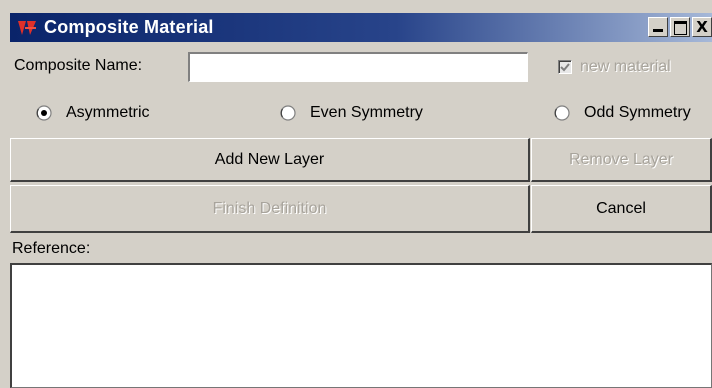 This screenshot has width=712, height=388. Describe the element at coordinates (637, 113) in the screenshot. I see `odd-symmetry-label: Odd Symmetry` at that location.